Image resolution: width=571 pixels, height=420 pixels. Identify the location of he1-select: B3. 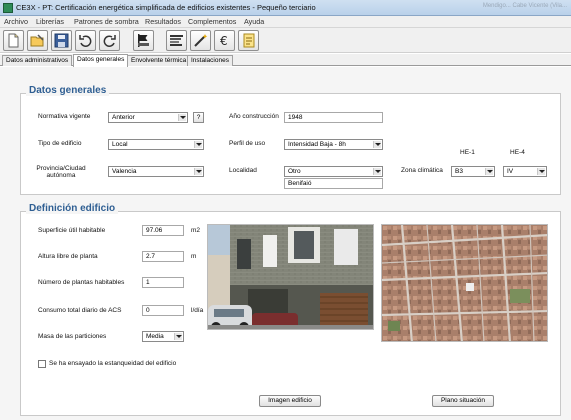
(473, 171).